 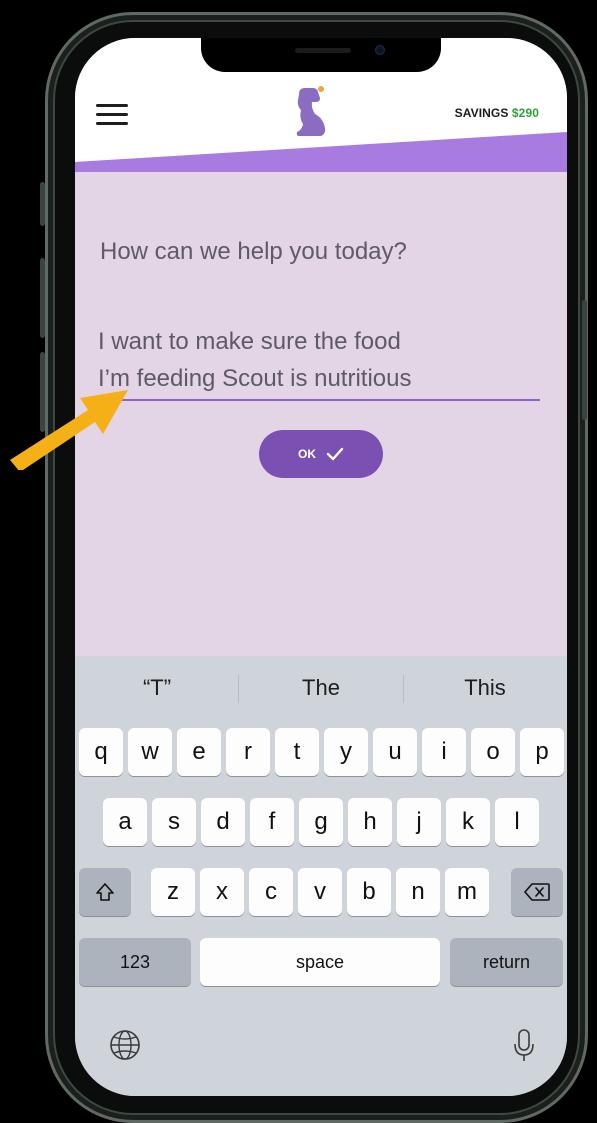 What do you see at coordinates (249, 341) in the screenshot?
I see `answer-line-1: I want to make sure the food` at bounding box center [249, 341].